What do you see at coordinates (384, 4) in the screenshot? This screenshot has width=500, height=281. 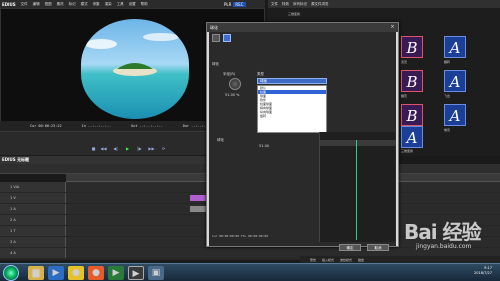 I see `bin-tabs: 文件 特效 序列标记 源文件浏览` at bounding box center [384, 4].